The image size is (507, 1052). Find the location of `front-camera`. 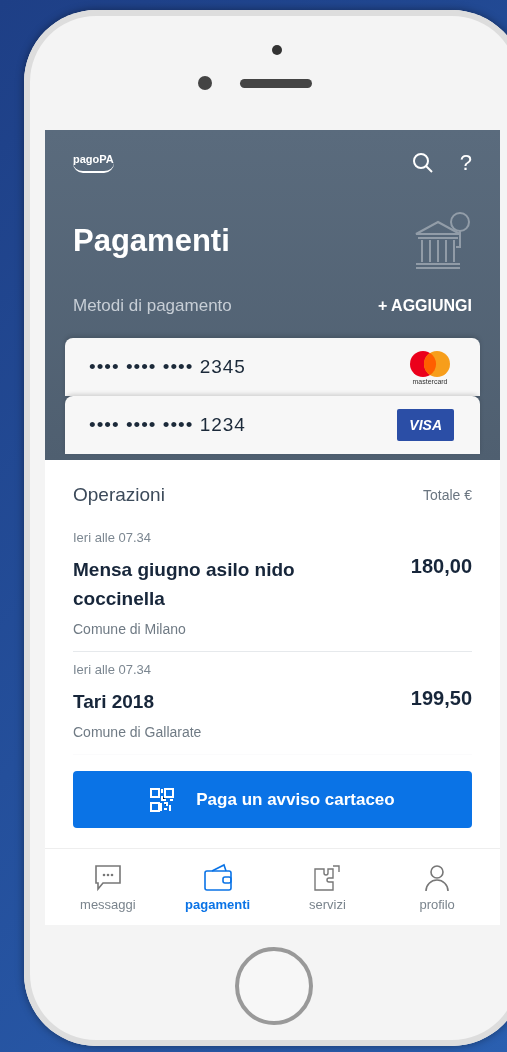

front-camera is located at coordinates (205, 83).